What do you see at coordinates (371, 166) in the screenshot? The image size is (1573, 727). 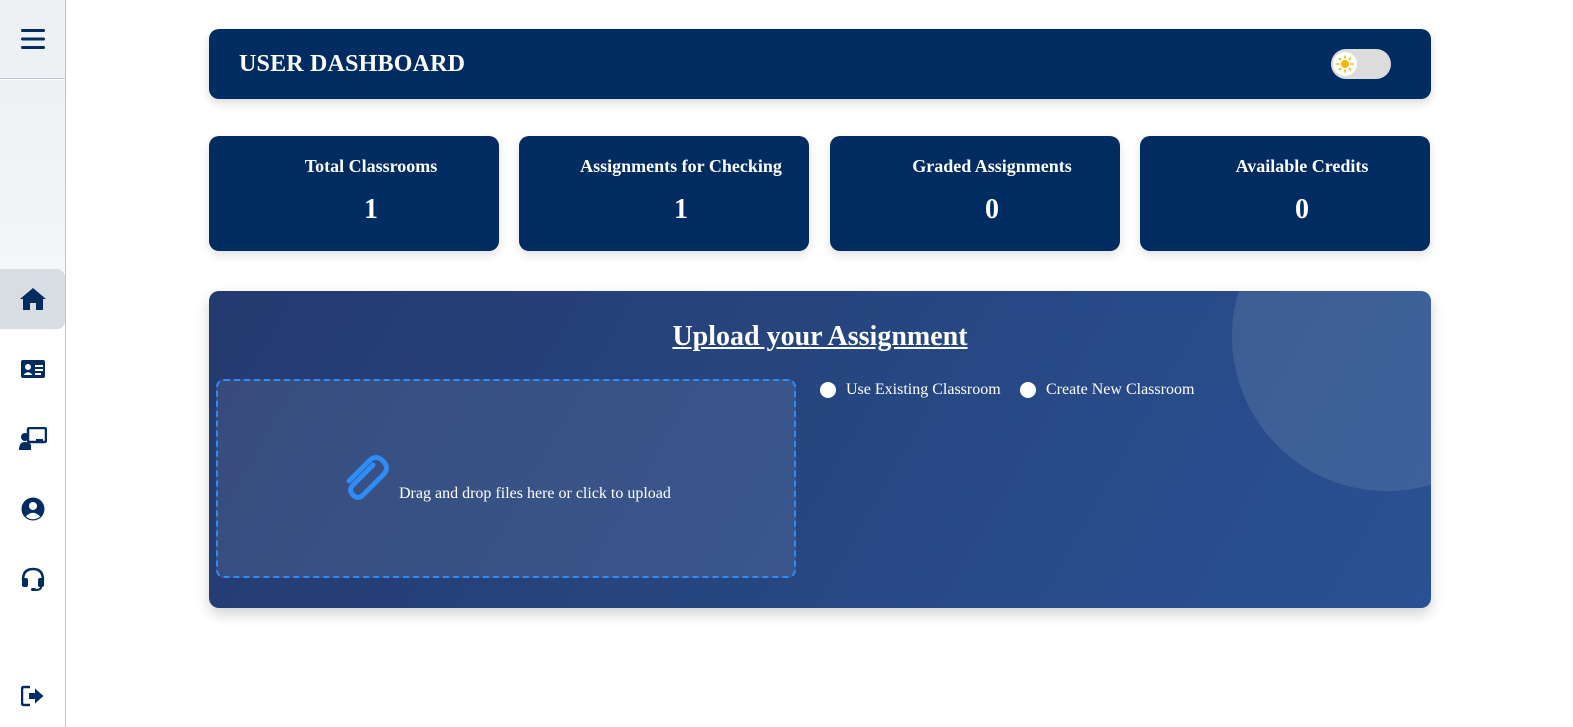 I see `stat-label: Total Classrooms` at bounding box center [371, 166].